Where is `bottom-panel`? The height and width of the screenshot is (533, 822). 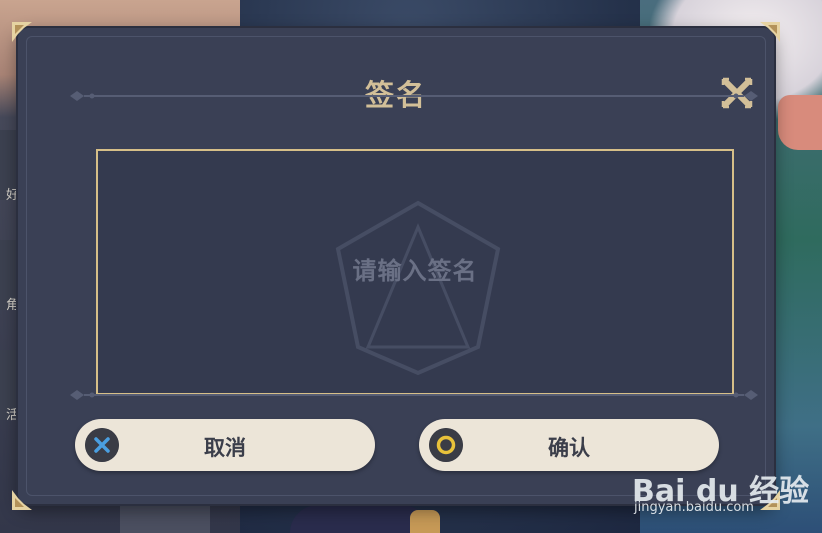 bottom-panel is located at coordinates (165, 516).